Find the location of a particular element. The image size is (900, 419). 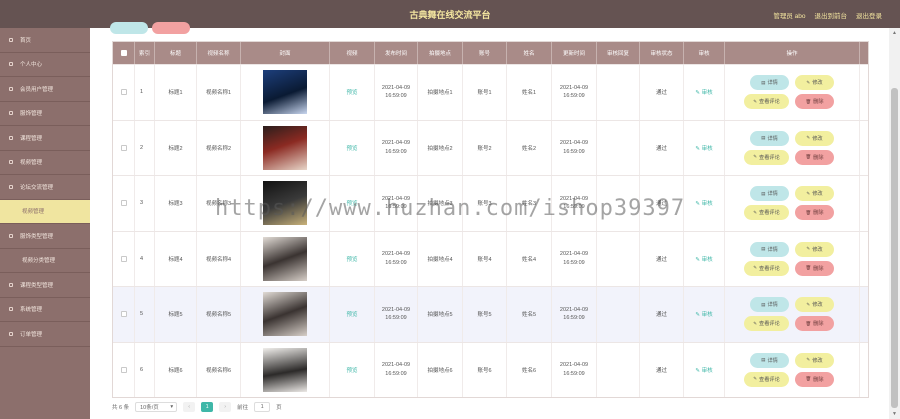

cover-cell is located at coordinates (285, 314).